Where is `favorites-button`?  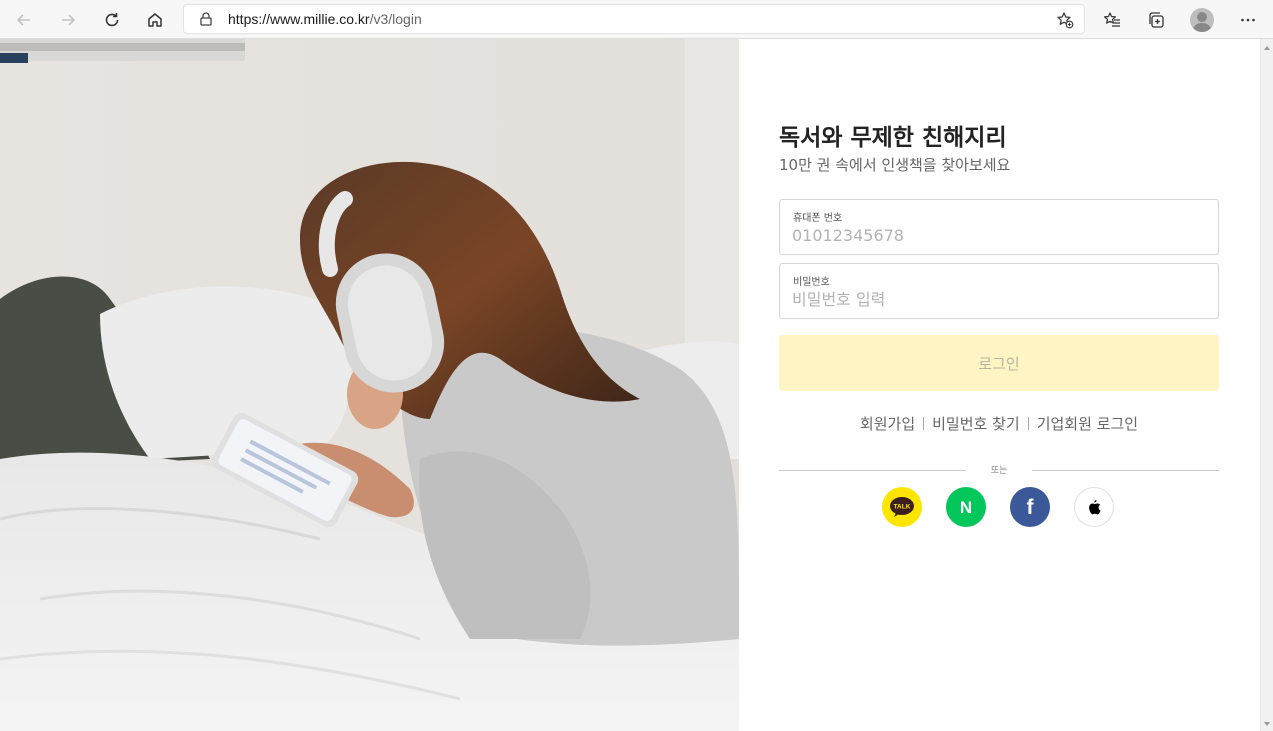
favorites-button is located at coordinates (1112, 20).